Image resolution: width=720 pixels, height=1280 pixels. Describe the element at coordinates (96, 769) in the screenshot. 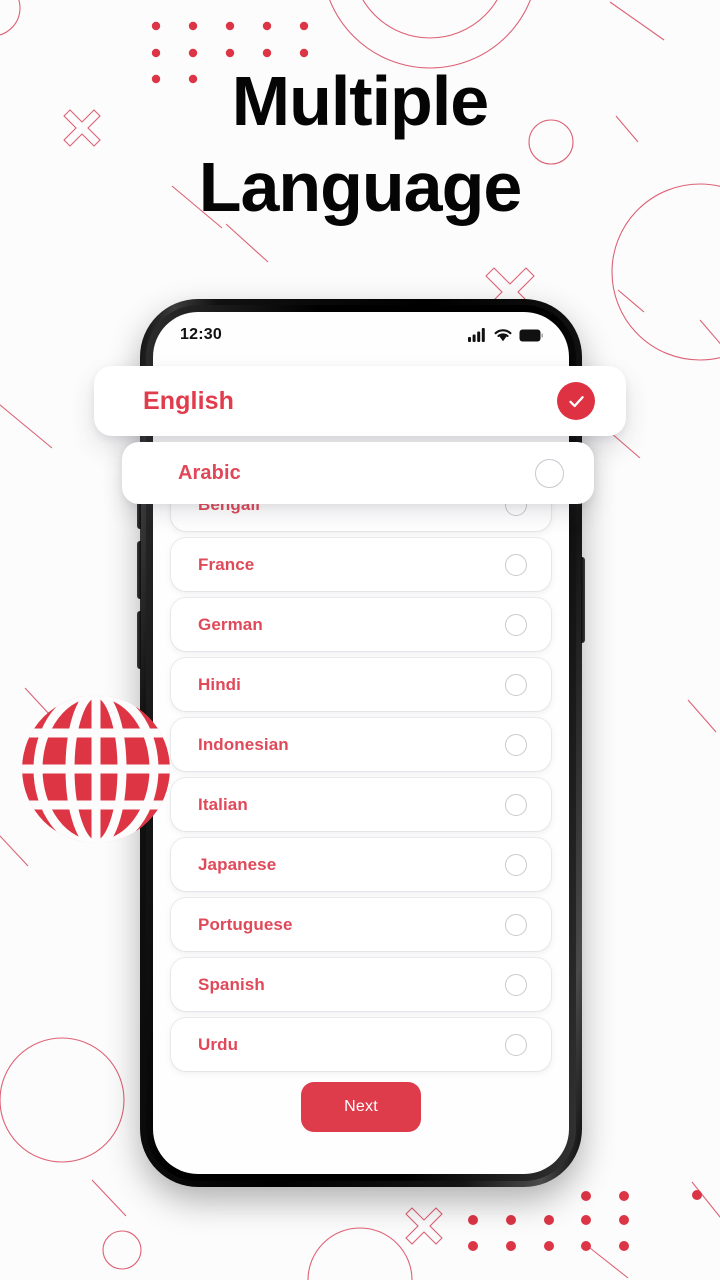

I see `globe-grid-icon` at that location.